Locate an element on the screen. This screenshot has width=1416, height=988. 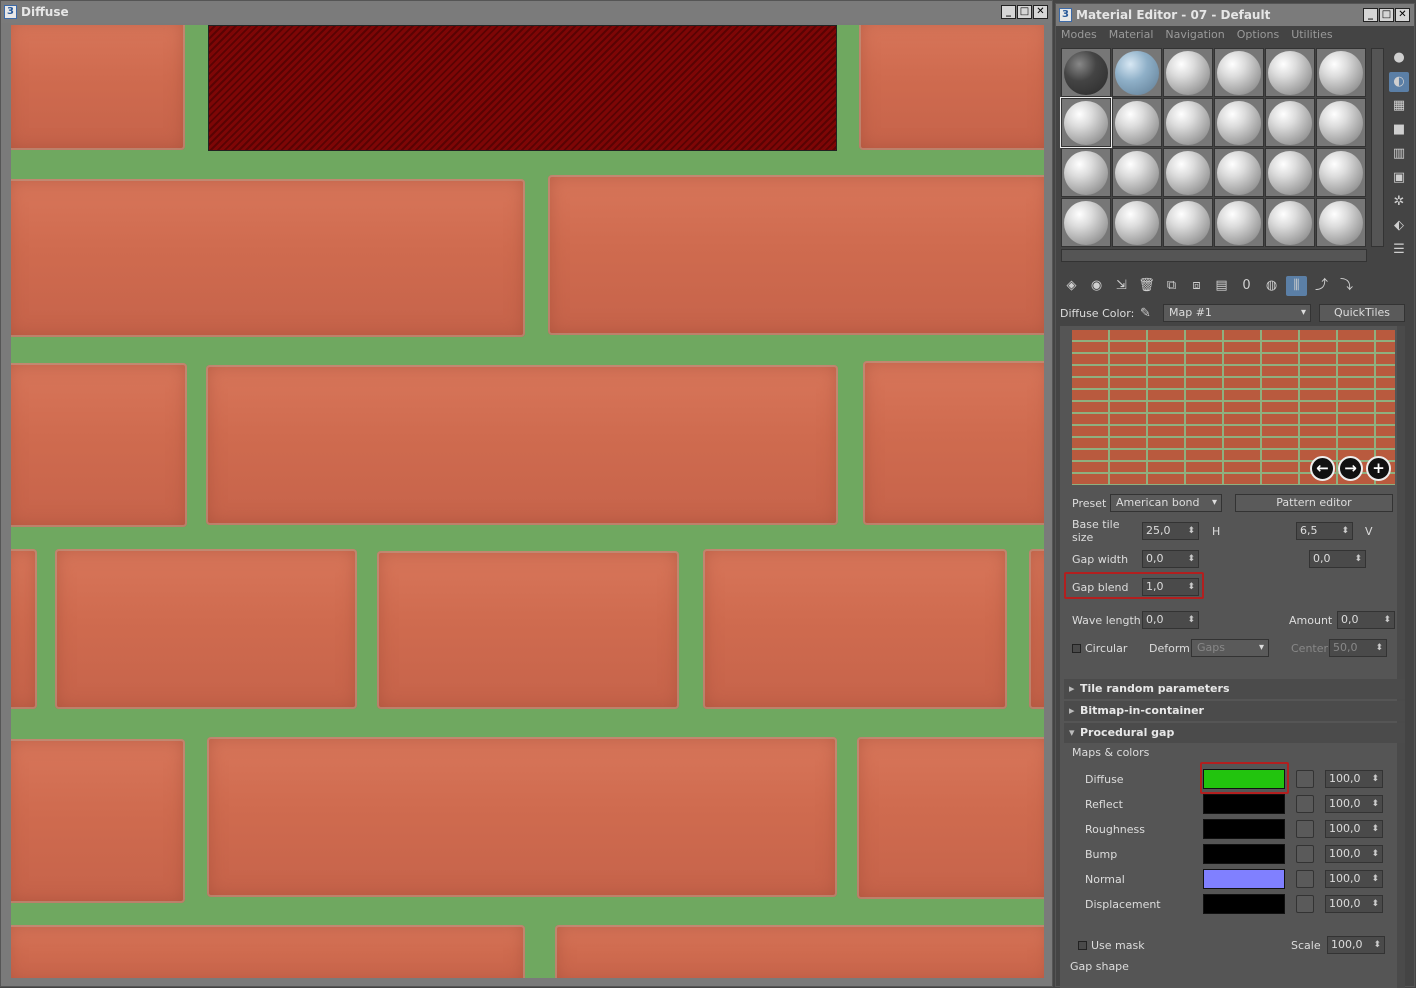
assign-to-selection-icon: ⇲ is located at coordinates (1121, 286).